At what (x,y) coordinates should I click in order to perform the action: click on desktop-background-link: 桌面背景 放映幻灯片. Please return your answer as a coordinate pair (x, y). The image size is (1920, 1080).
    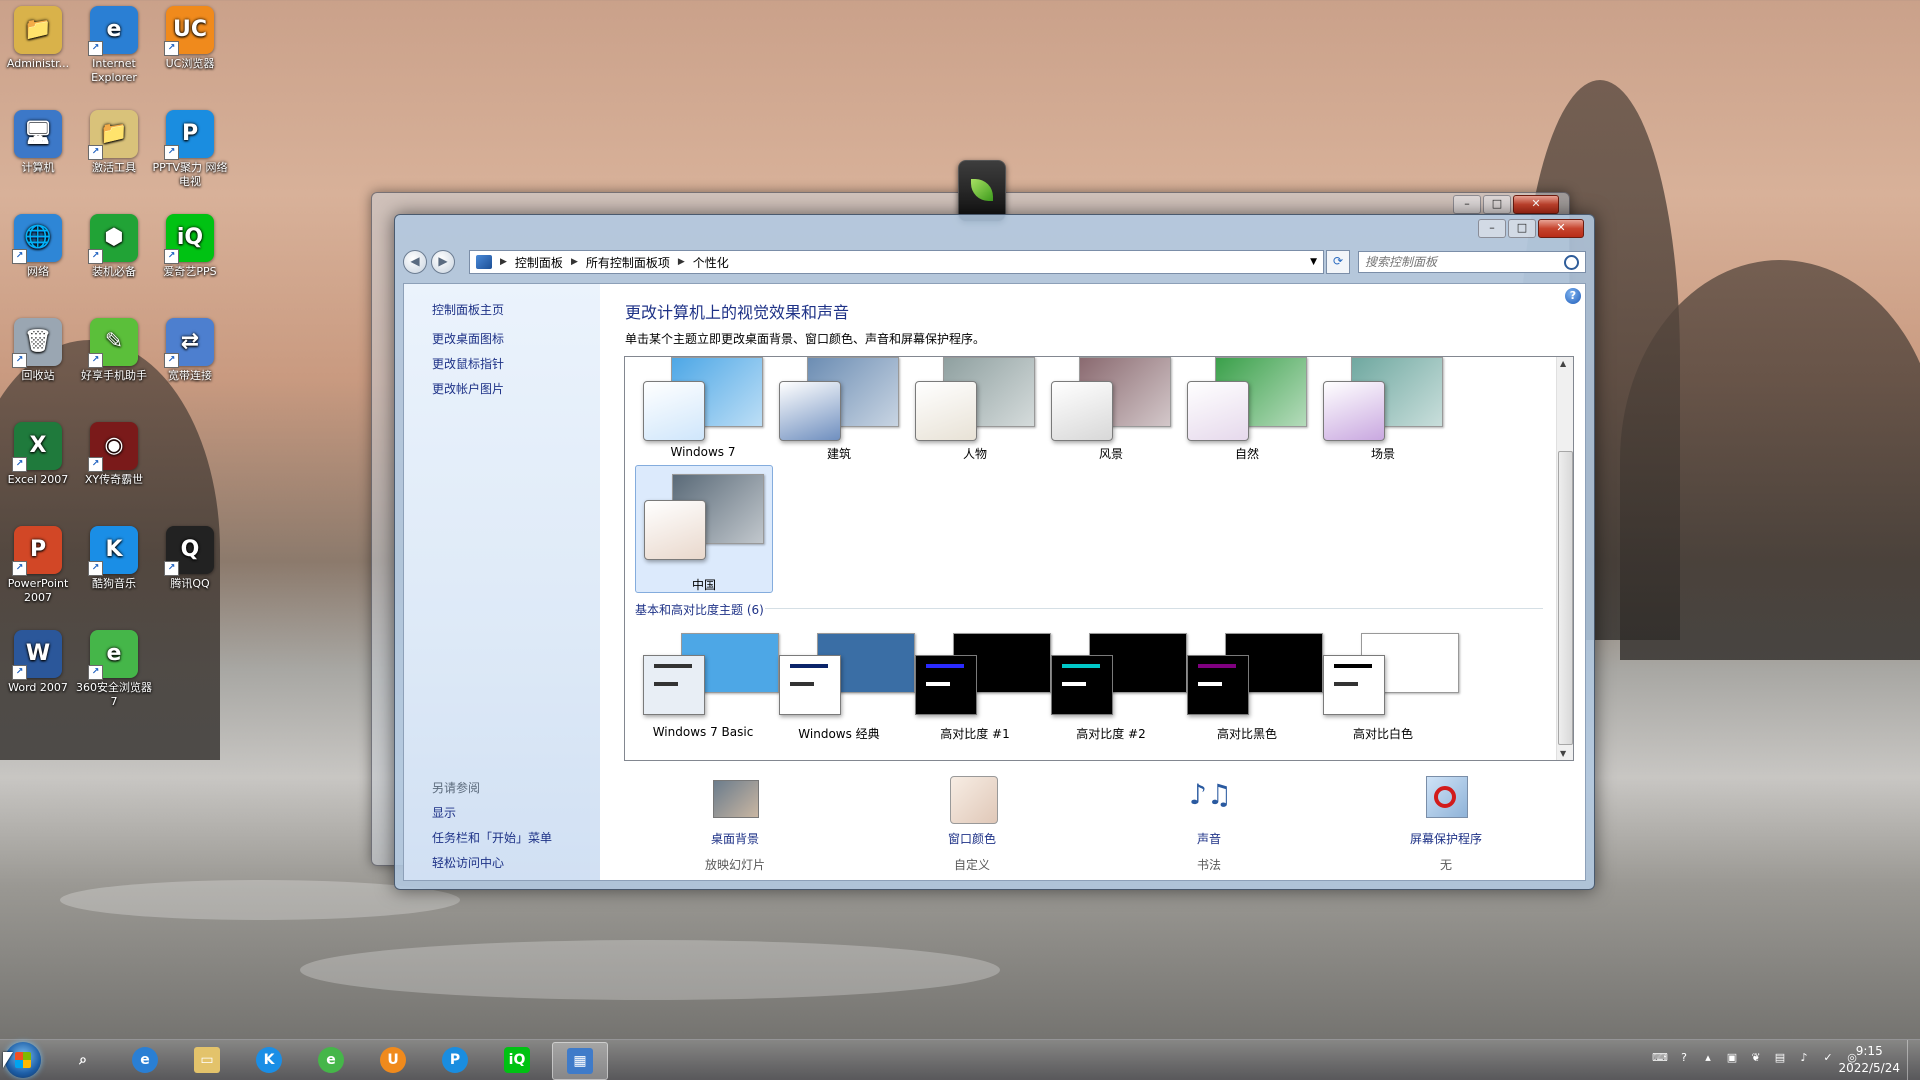
    Looking at the image, I should click on (735, 824).